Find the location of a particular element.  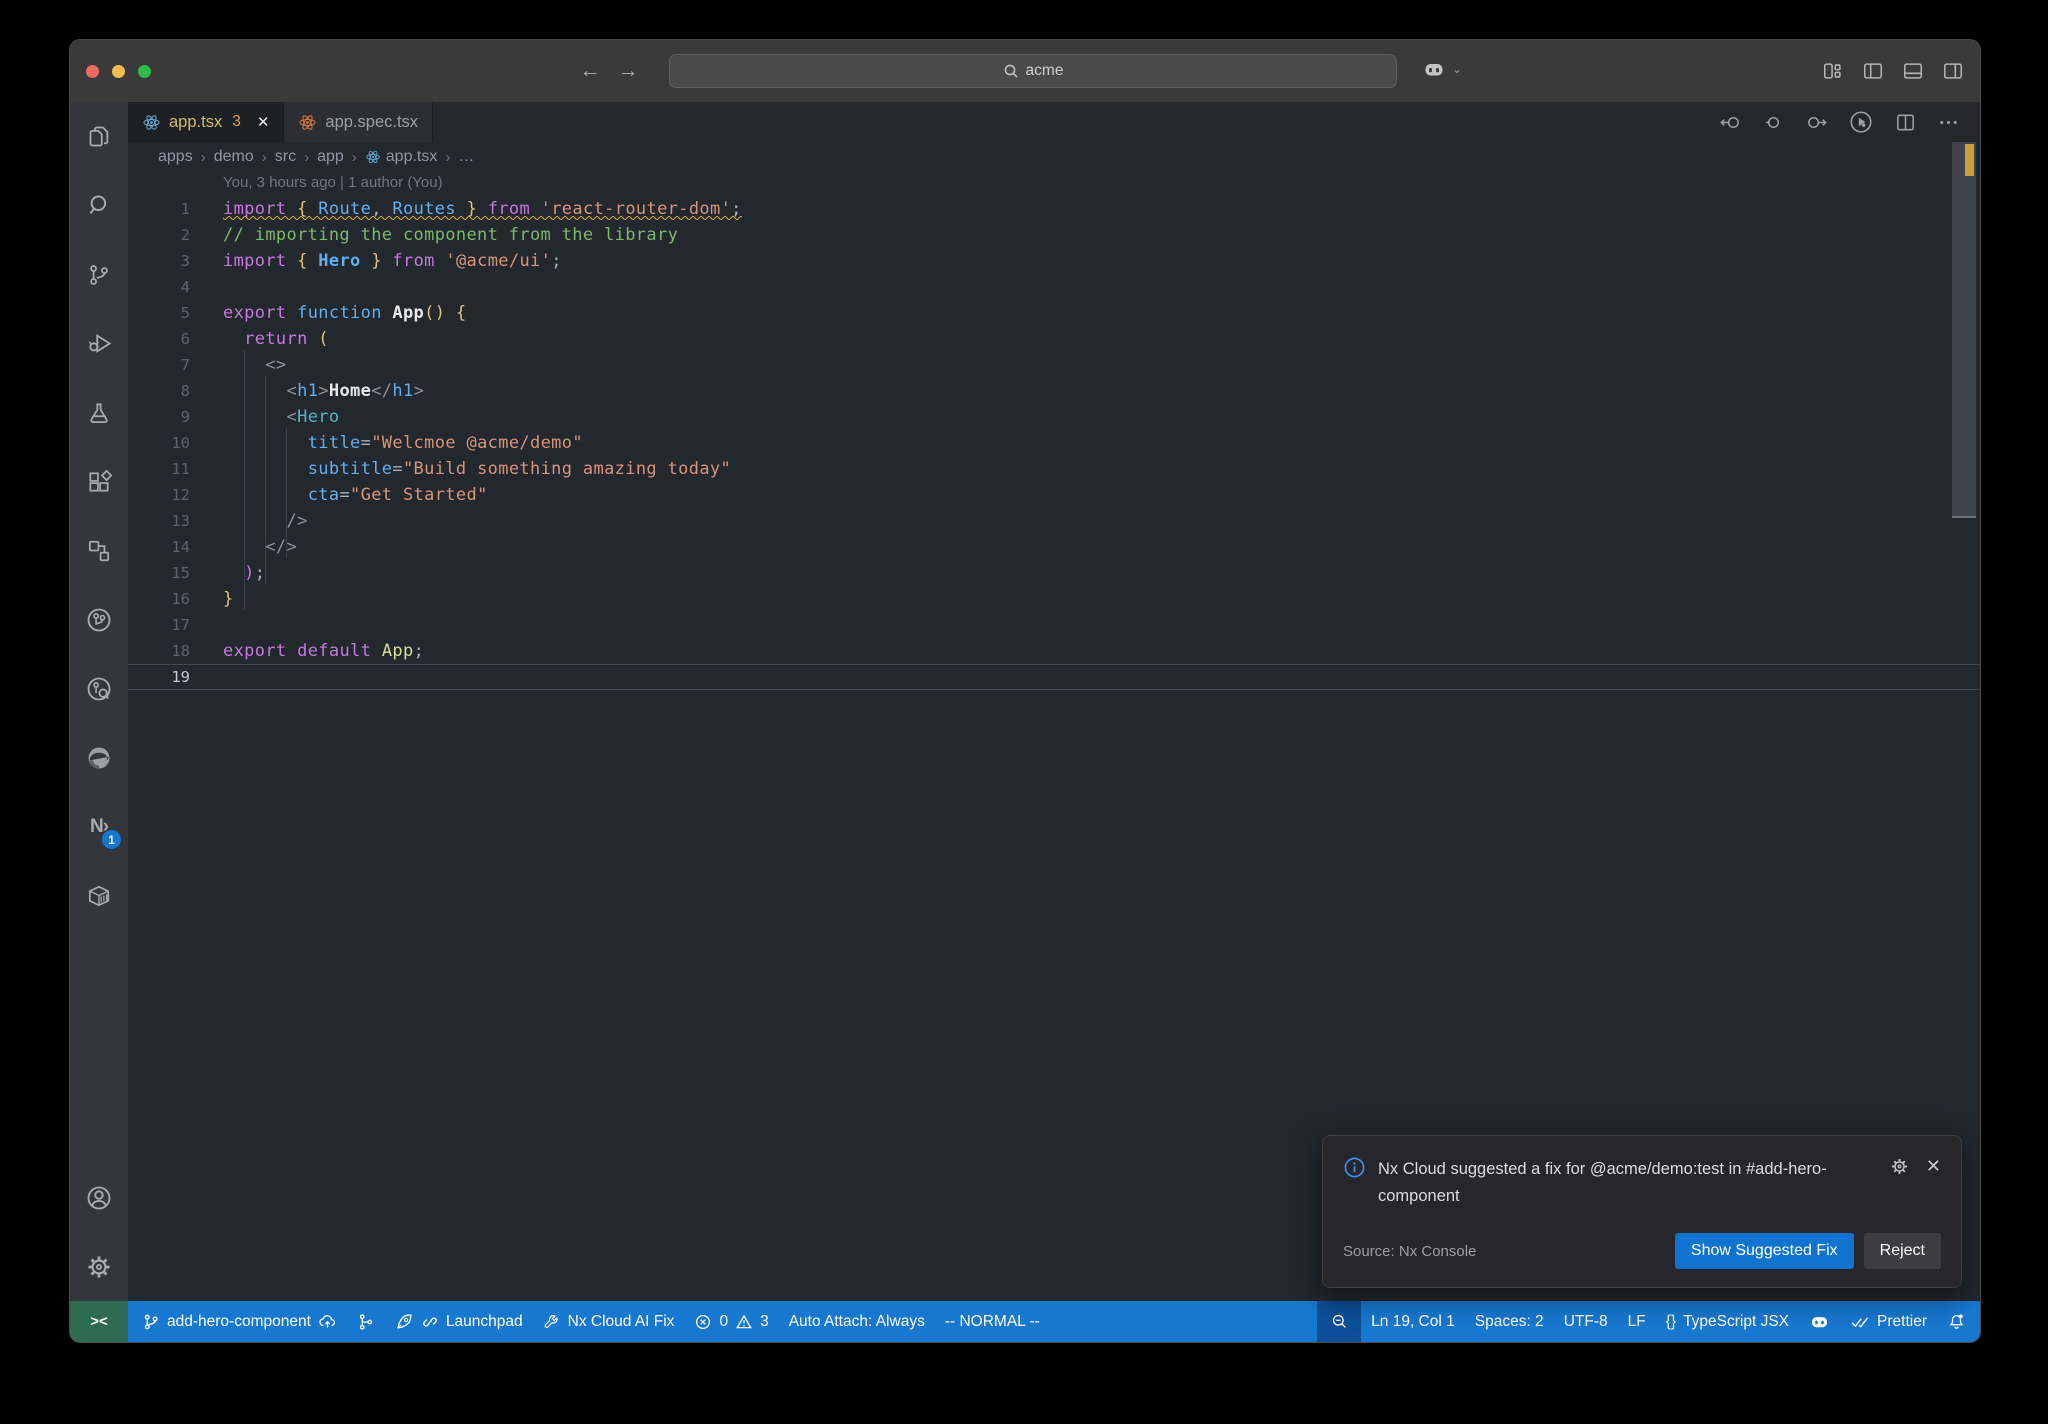

history-back-button: ← is located at coordinates (590, 71).